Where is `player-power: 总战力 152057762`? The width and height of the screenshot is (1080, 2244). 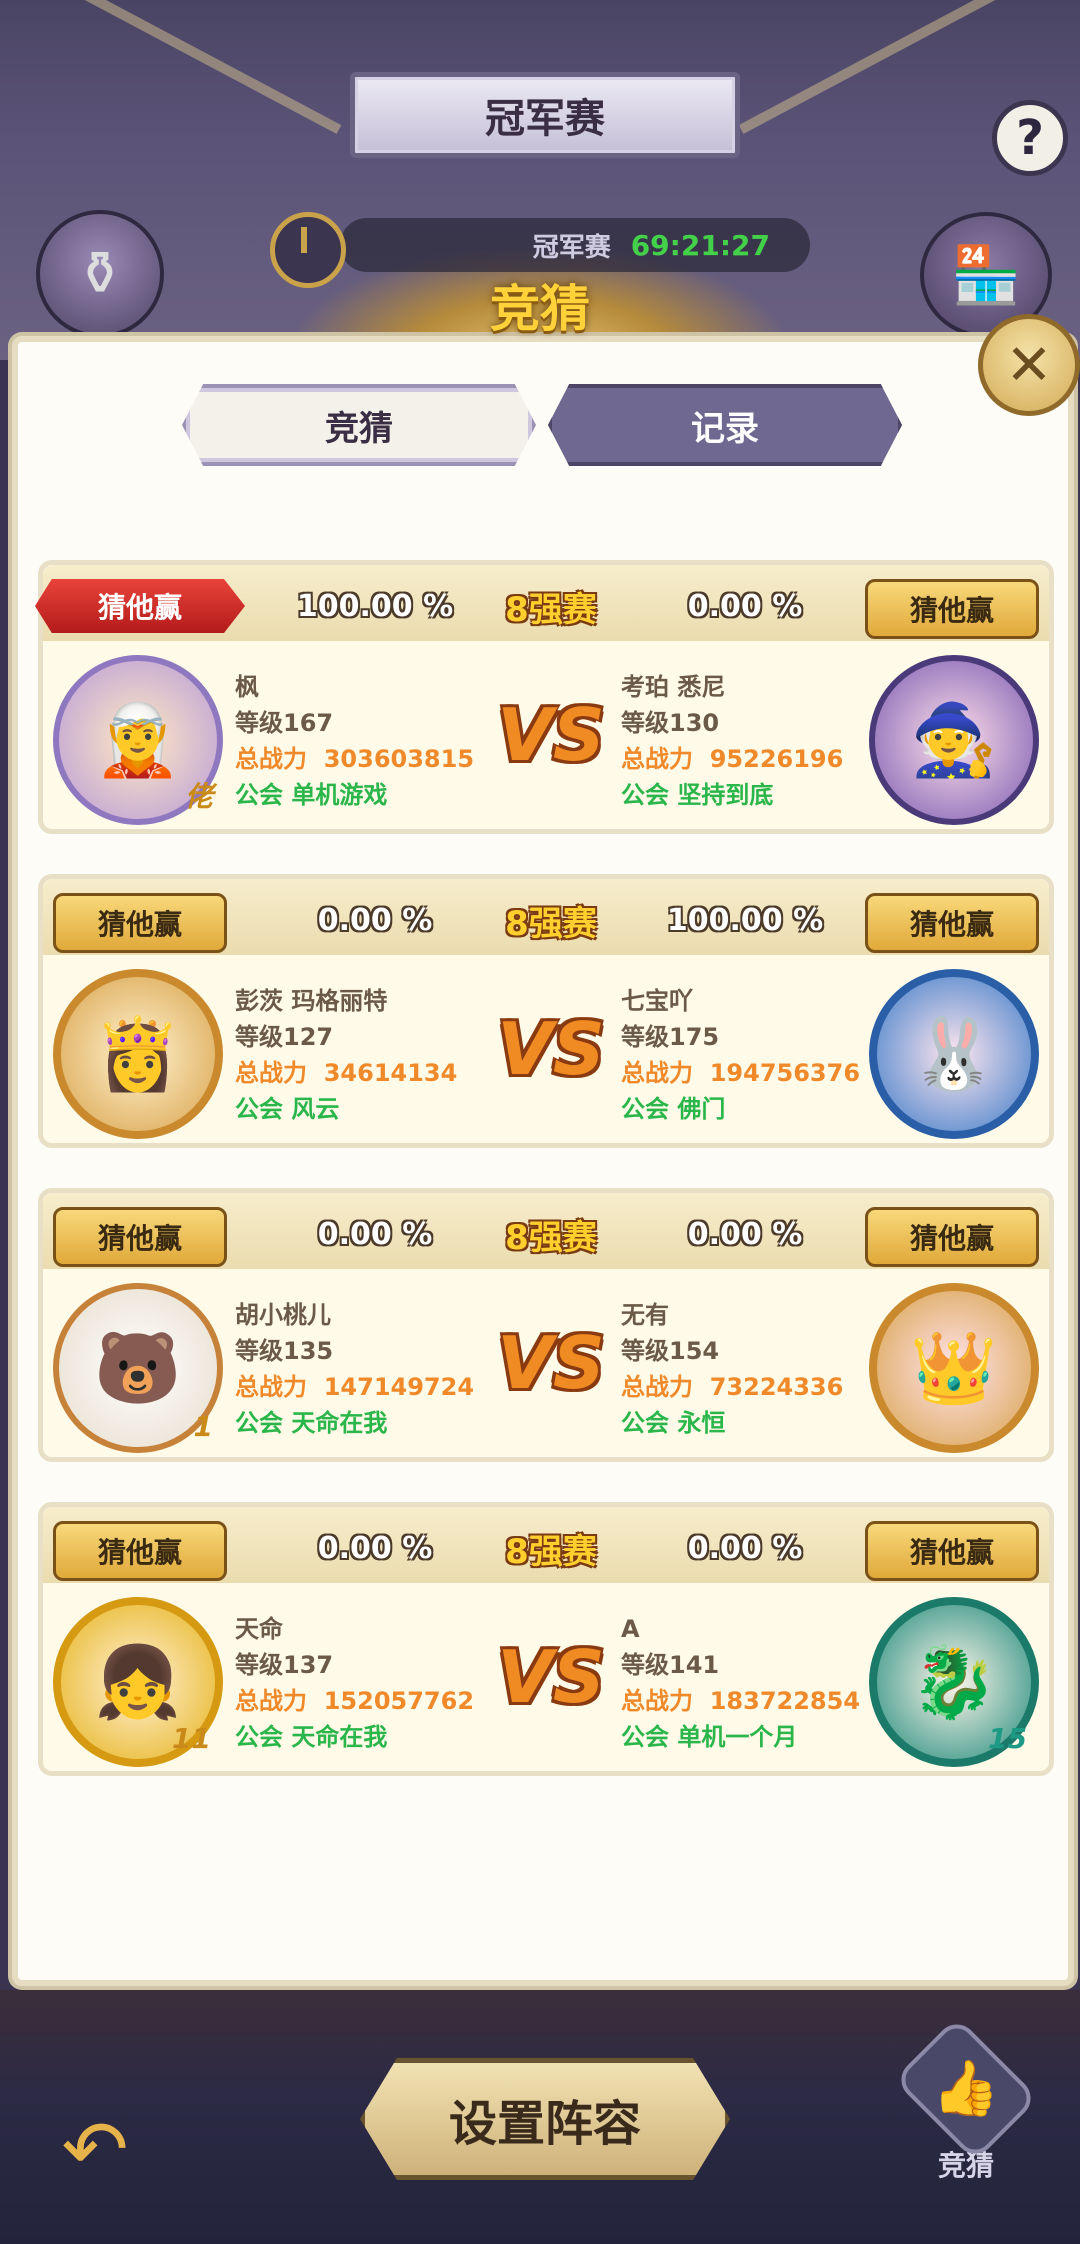 player-power: 总战力 152057762 is located at coordinates (365, 1701).